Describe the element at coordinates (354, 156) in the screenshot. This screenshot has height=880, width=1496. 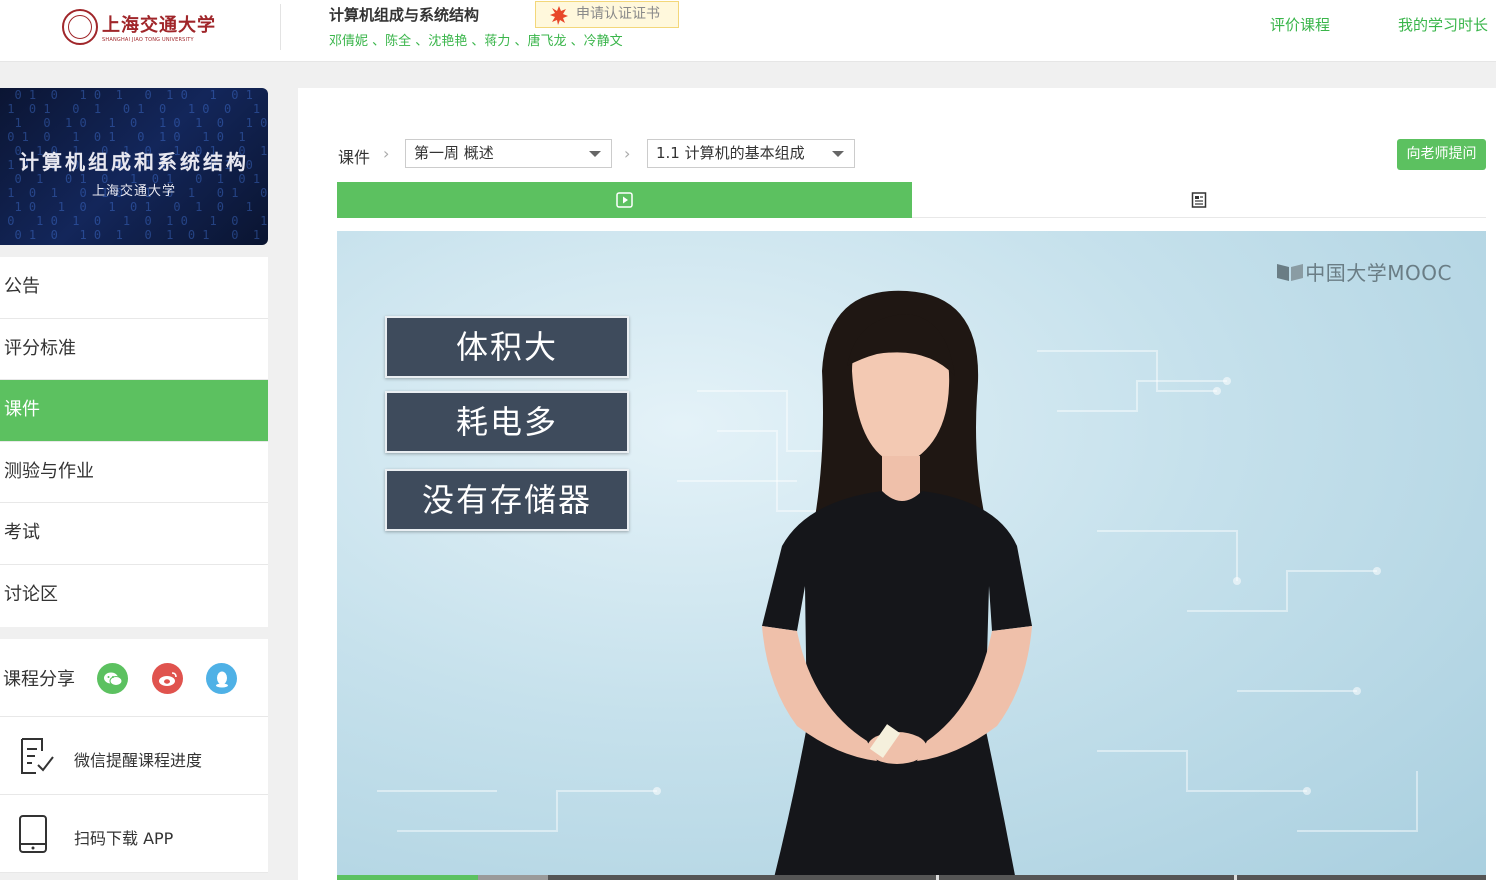
I see `breadcrumb-root: 课件` at that location.